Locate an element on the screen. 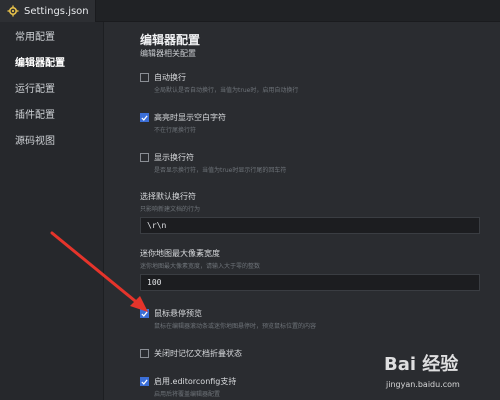  sidebar-item-source-view: 源码视图 is located at coordinates (51, 139).